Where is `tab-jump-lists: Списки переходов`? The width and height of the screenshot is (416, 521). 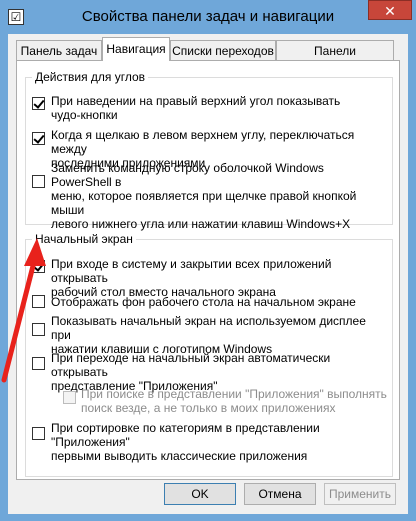
tab-jump-lists: Списки переходов is located at coordinates (223, 50).